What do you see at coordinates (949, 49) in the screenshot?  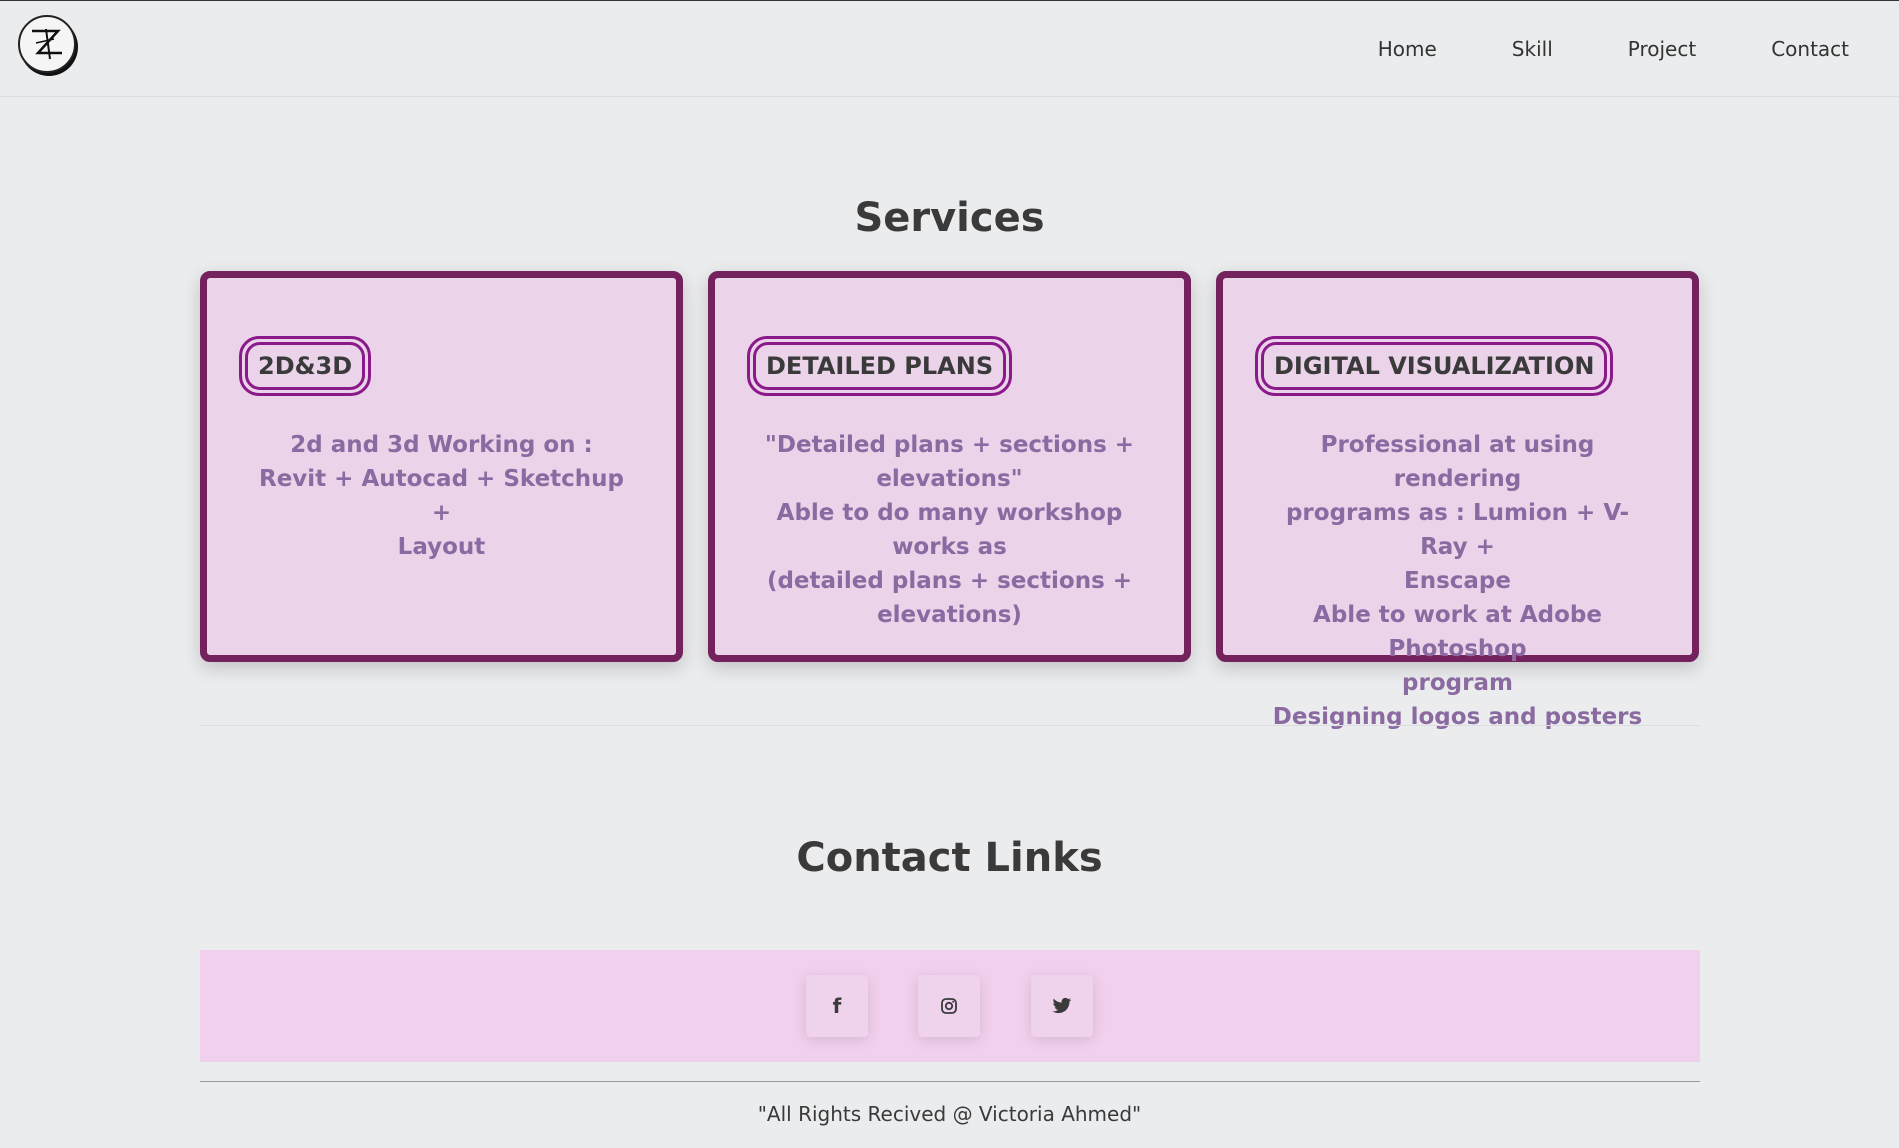 I see `site-header: Home Skill Project Contact` at bounding box center [949, 49].